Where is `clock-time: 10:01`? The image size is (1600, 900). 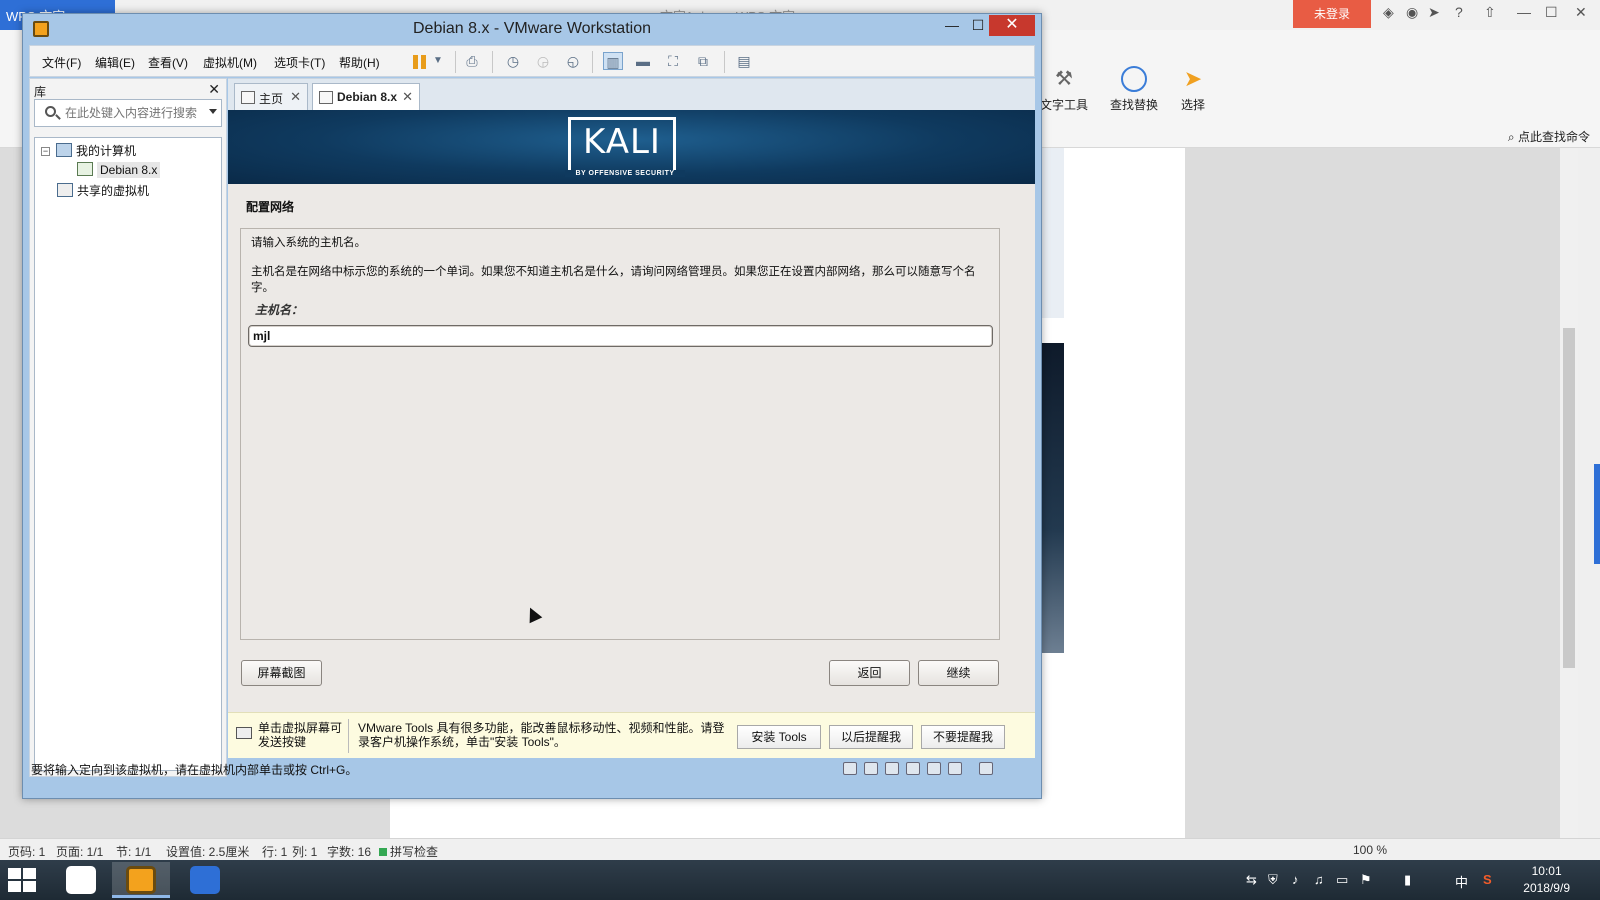
clock-time: 10:01 is located at coordinates (1546, 871).